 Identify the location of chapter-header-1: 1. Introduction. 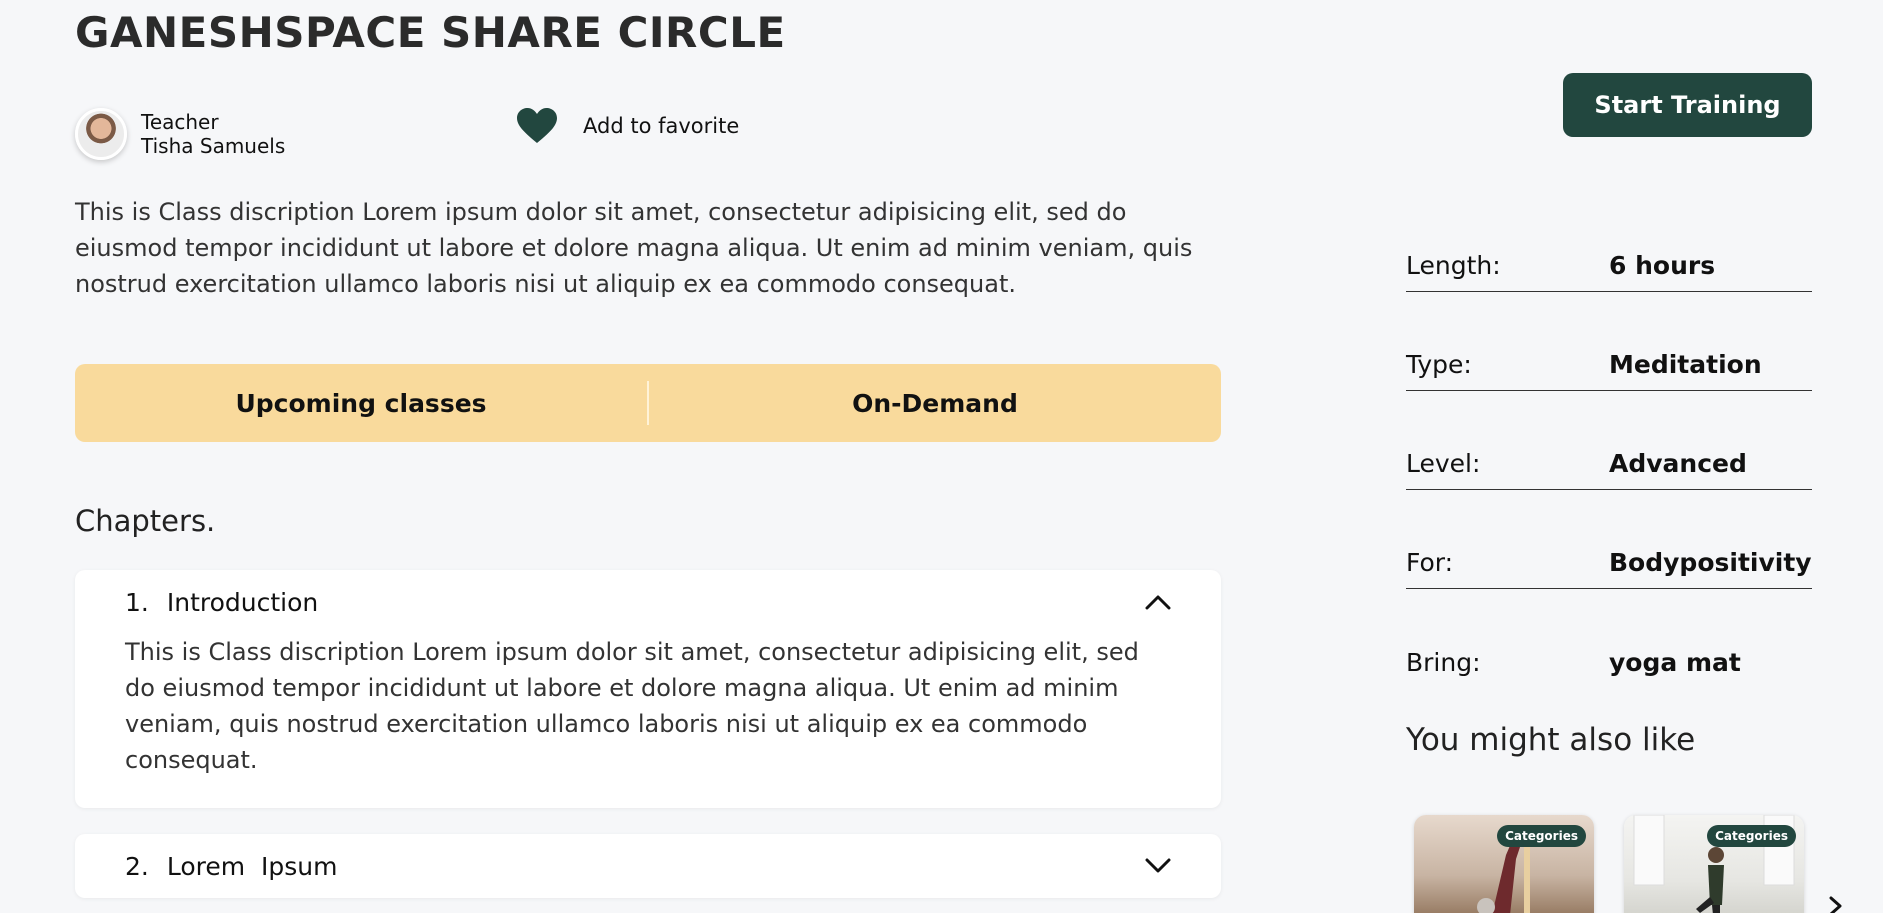
(648, 602).